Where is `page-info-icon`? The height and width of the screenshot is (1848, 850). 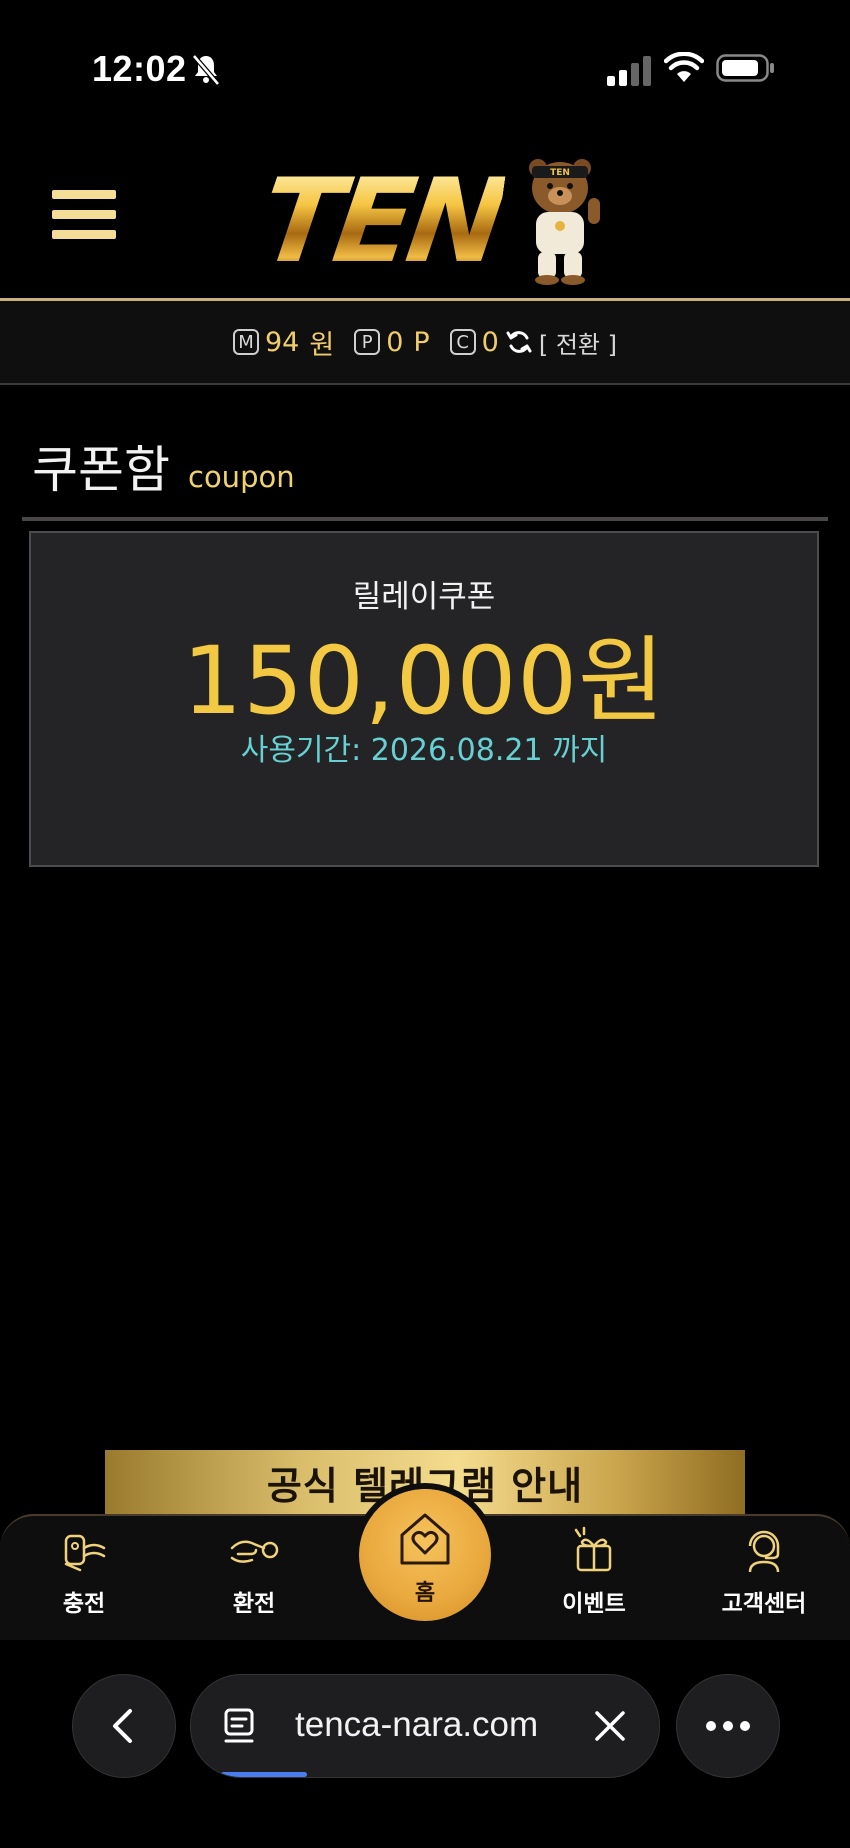 page-info-icon is located at coordinates (240, 1726).